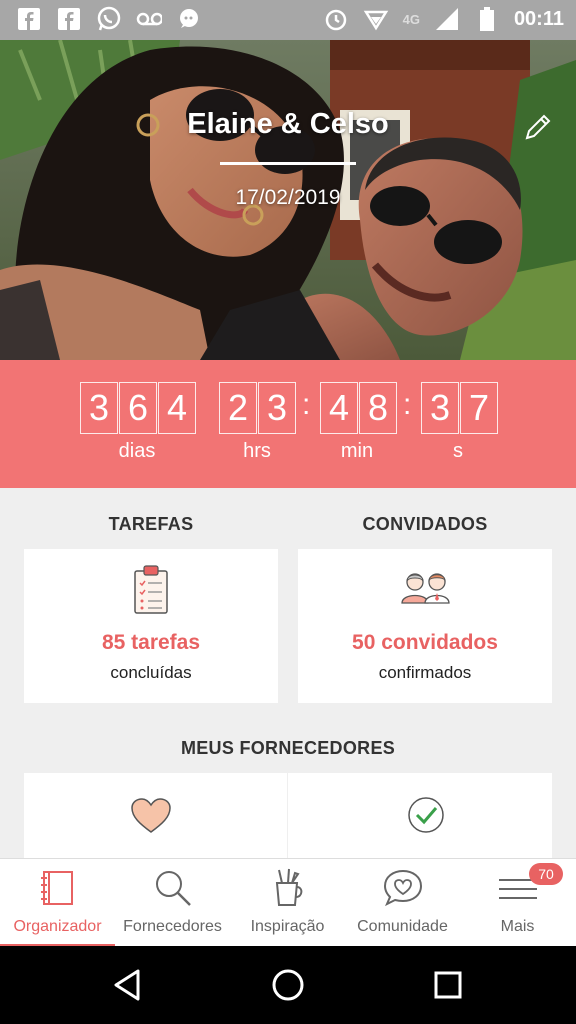  Describe the element at coordinates (57, 926) in the screenshot. I see `nav-label: Organizador` at that location.